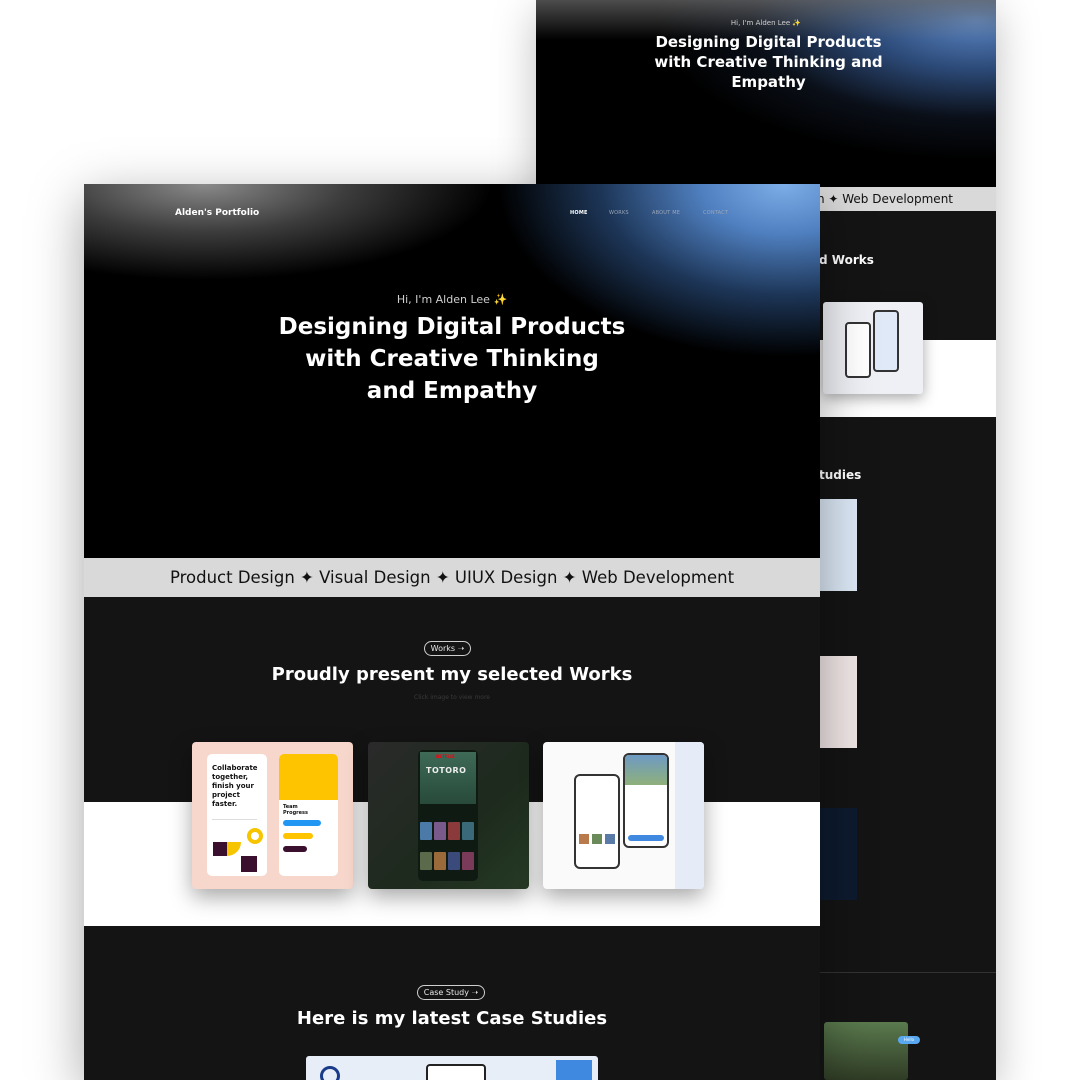 The width and height of the screenshot is (1080, 1080). What do you see at coordinates (456, 1072) in the screenshot?
I see `case-device` at bounding box center [456, 1072].